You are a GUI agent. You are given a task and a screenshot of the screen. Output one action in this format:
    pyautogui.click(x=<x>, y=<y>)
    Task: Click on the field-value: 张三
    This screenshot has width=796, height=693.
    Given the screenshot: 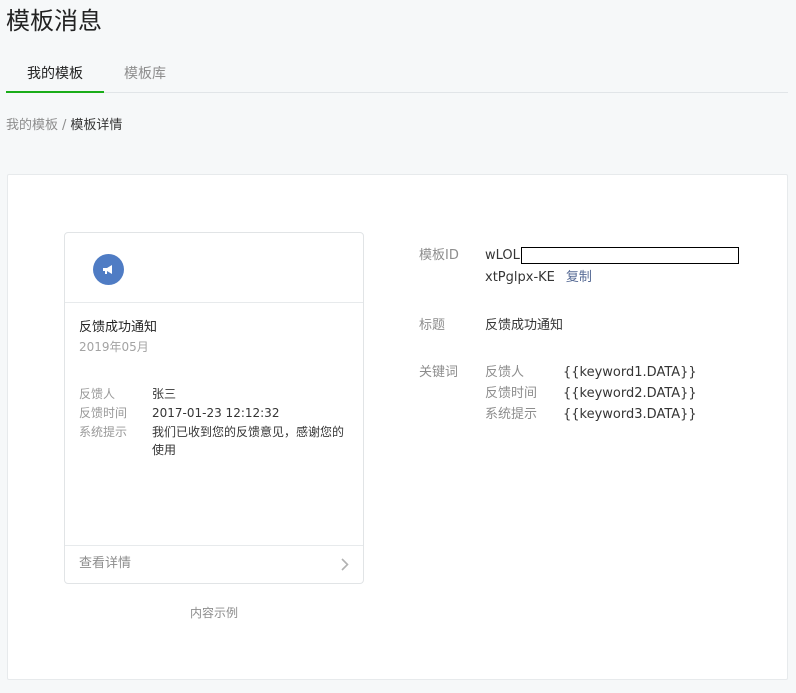 What is the action you would take?
    pyautogui.click(x=164, y=394)
    